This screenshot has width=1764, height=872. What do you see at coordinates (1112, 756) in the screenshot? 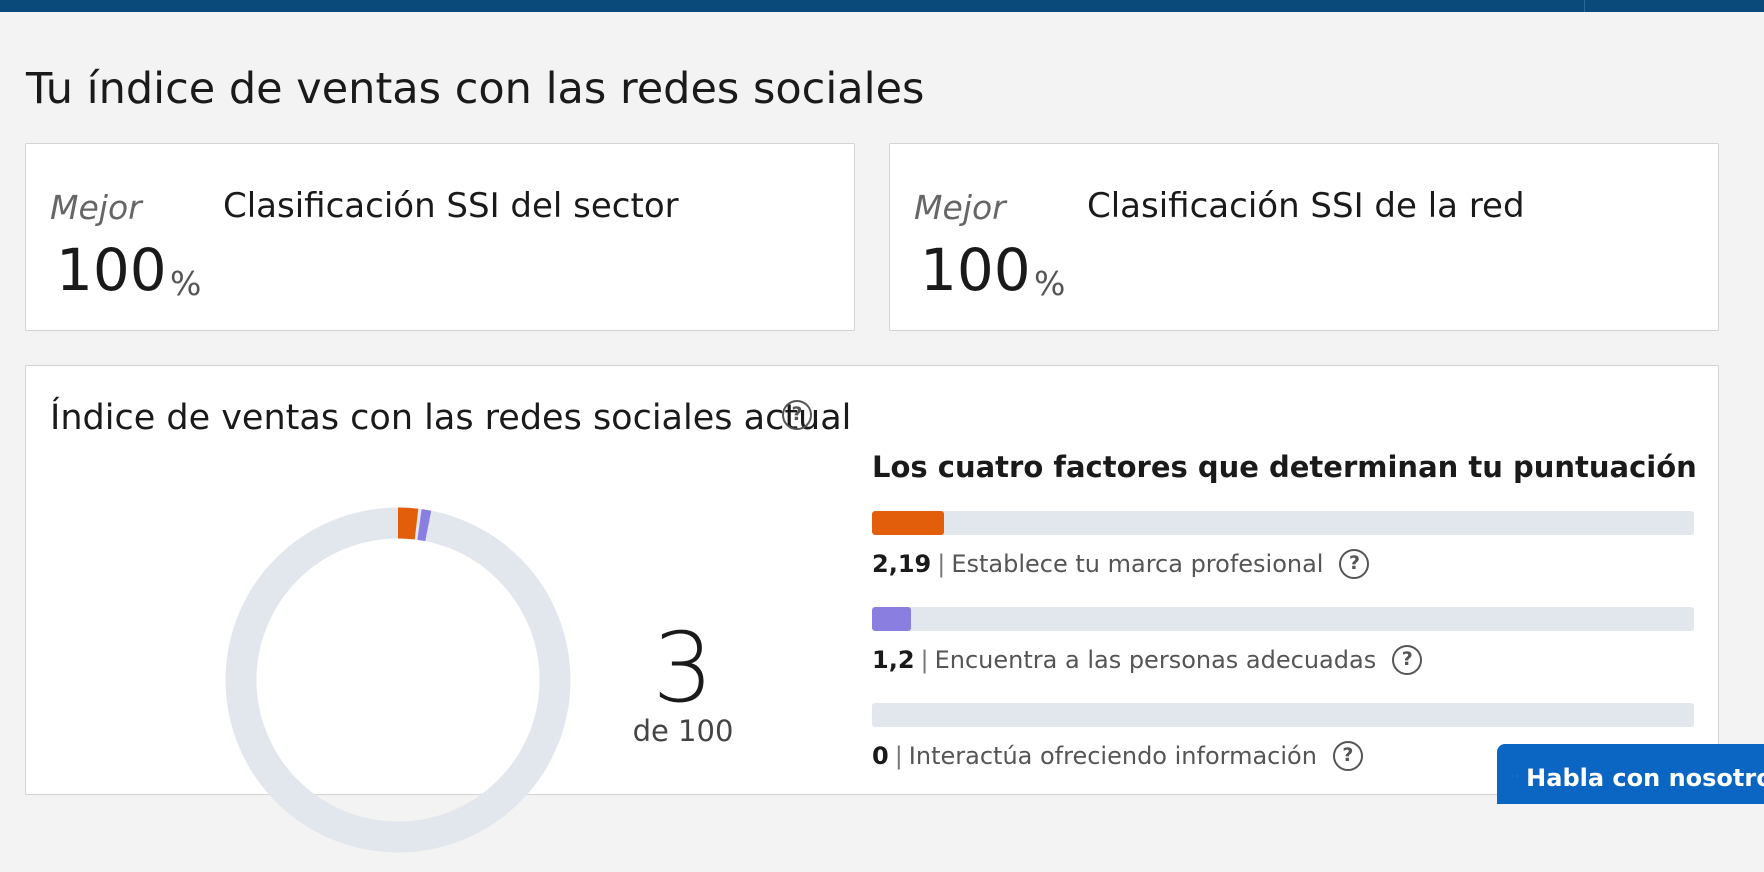
I see `factor-label: Interactúa ofreciendo información` at bounding box center [1112, 756].